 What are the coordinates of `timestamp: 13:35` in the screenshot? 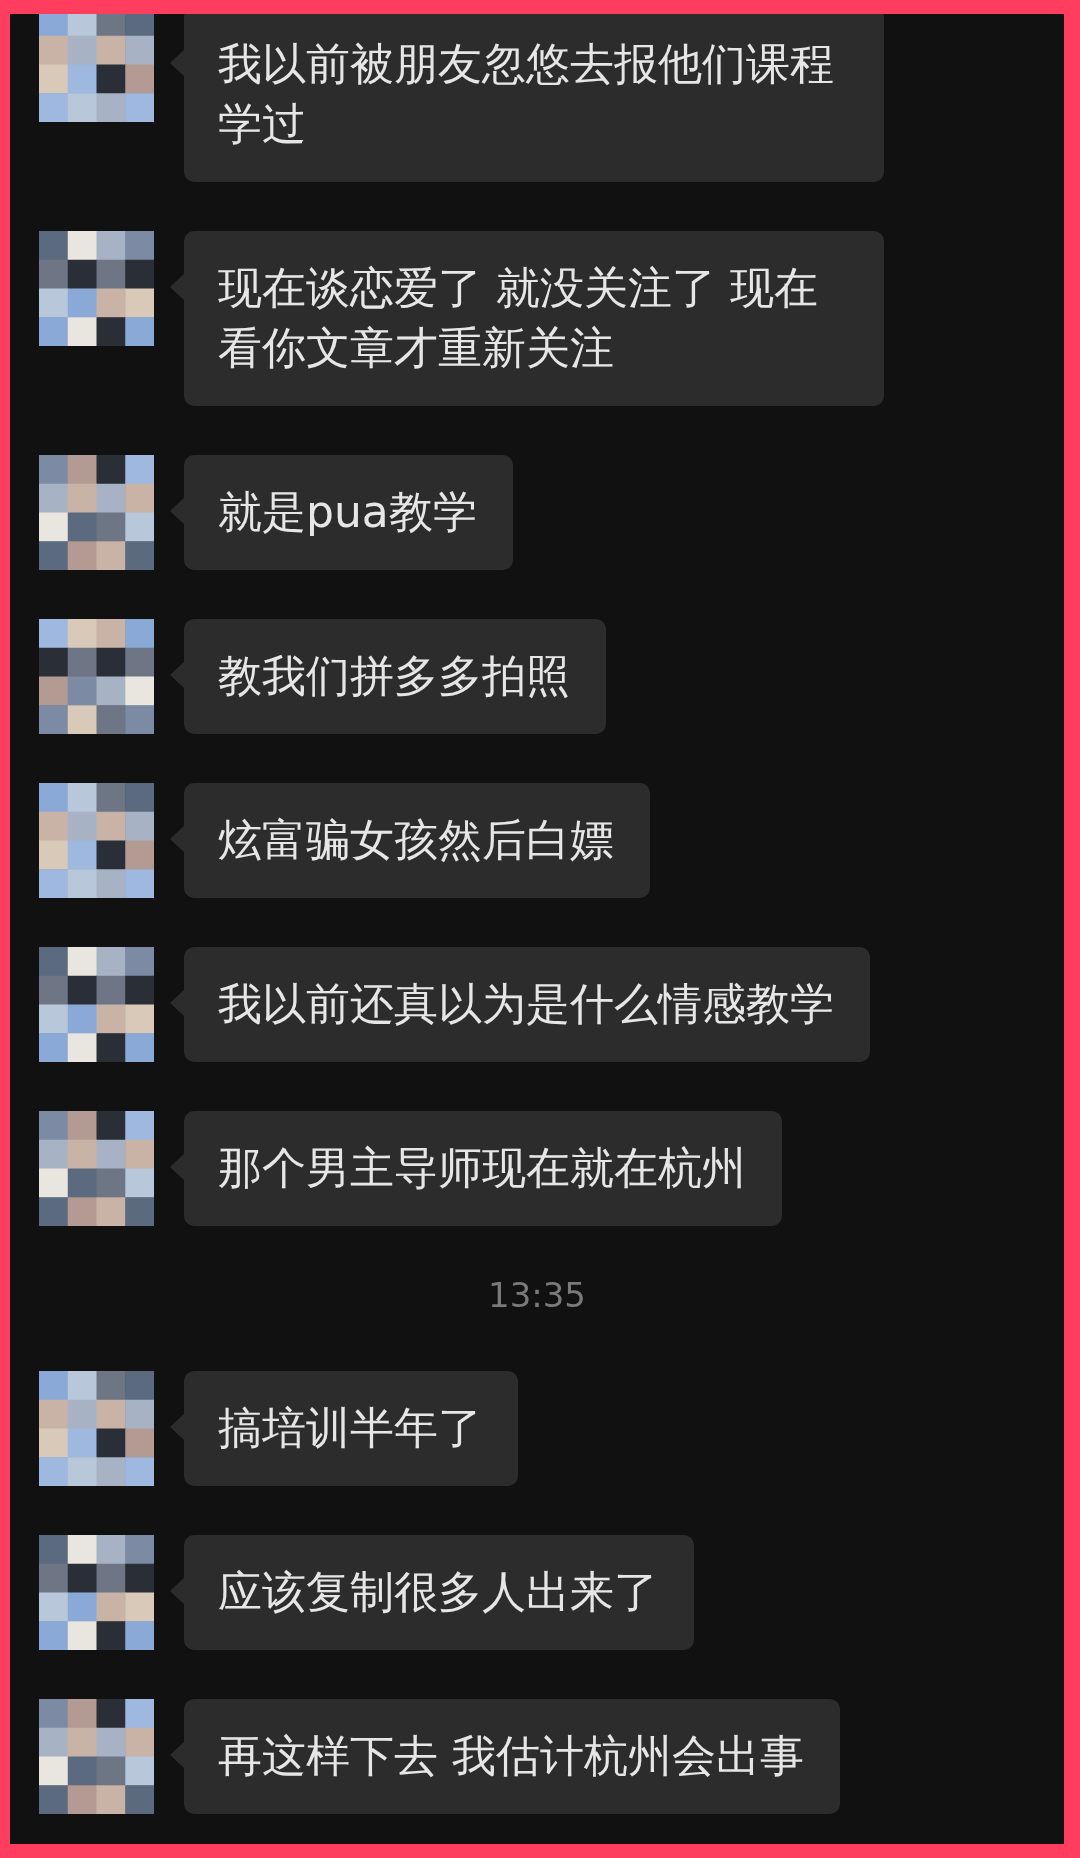 It's located at (537, 1295).